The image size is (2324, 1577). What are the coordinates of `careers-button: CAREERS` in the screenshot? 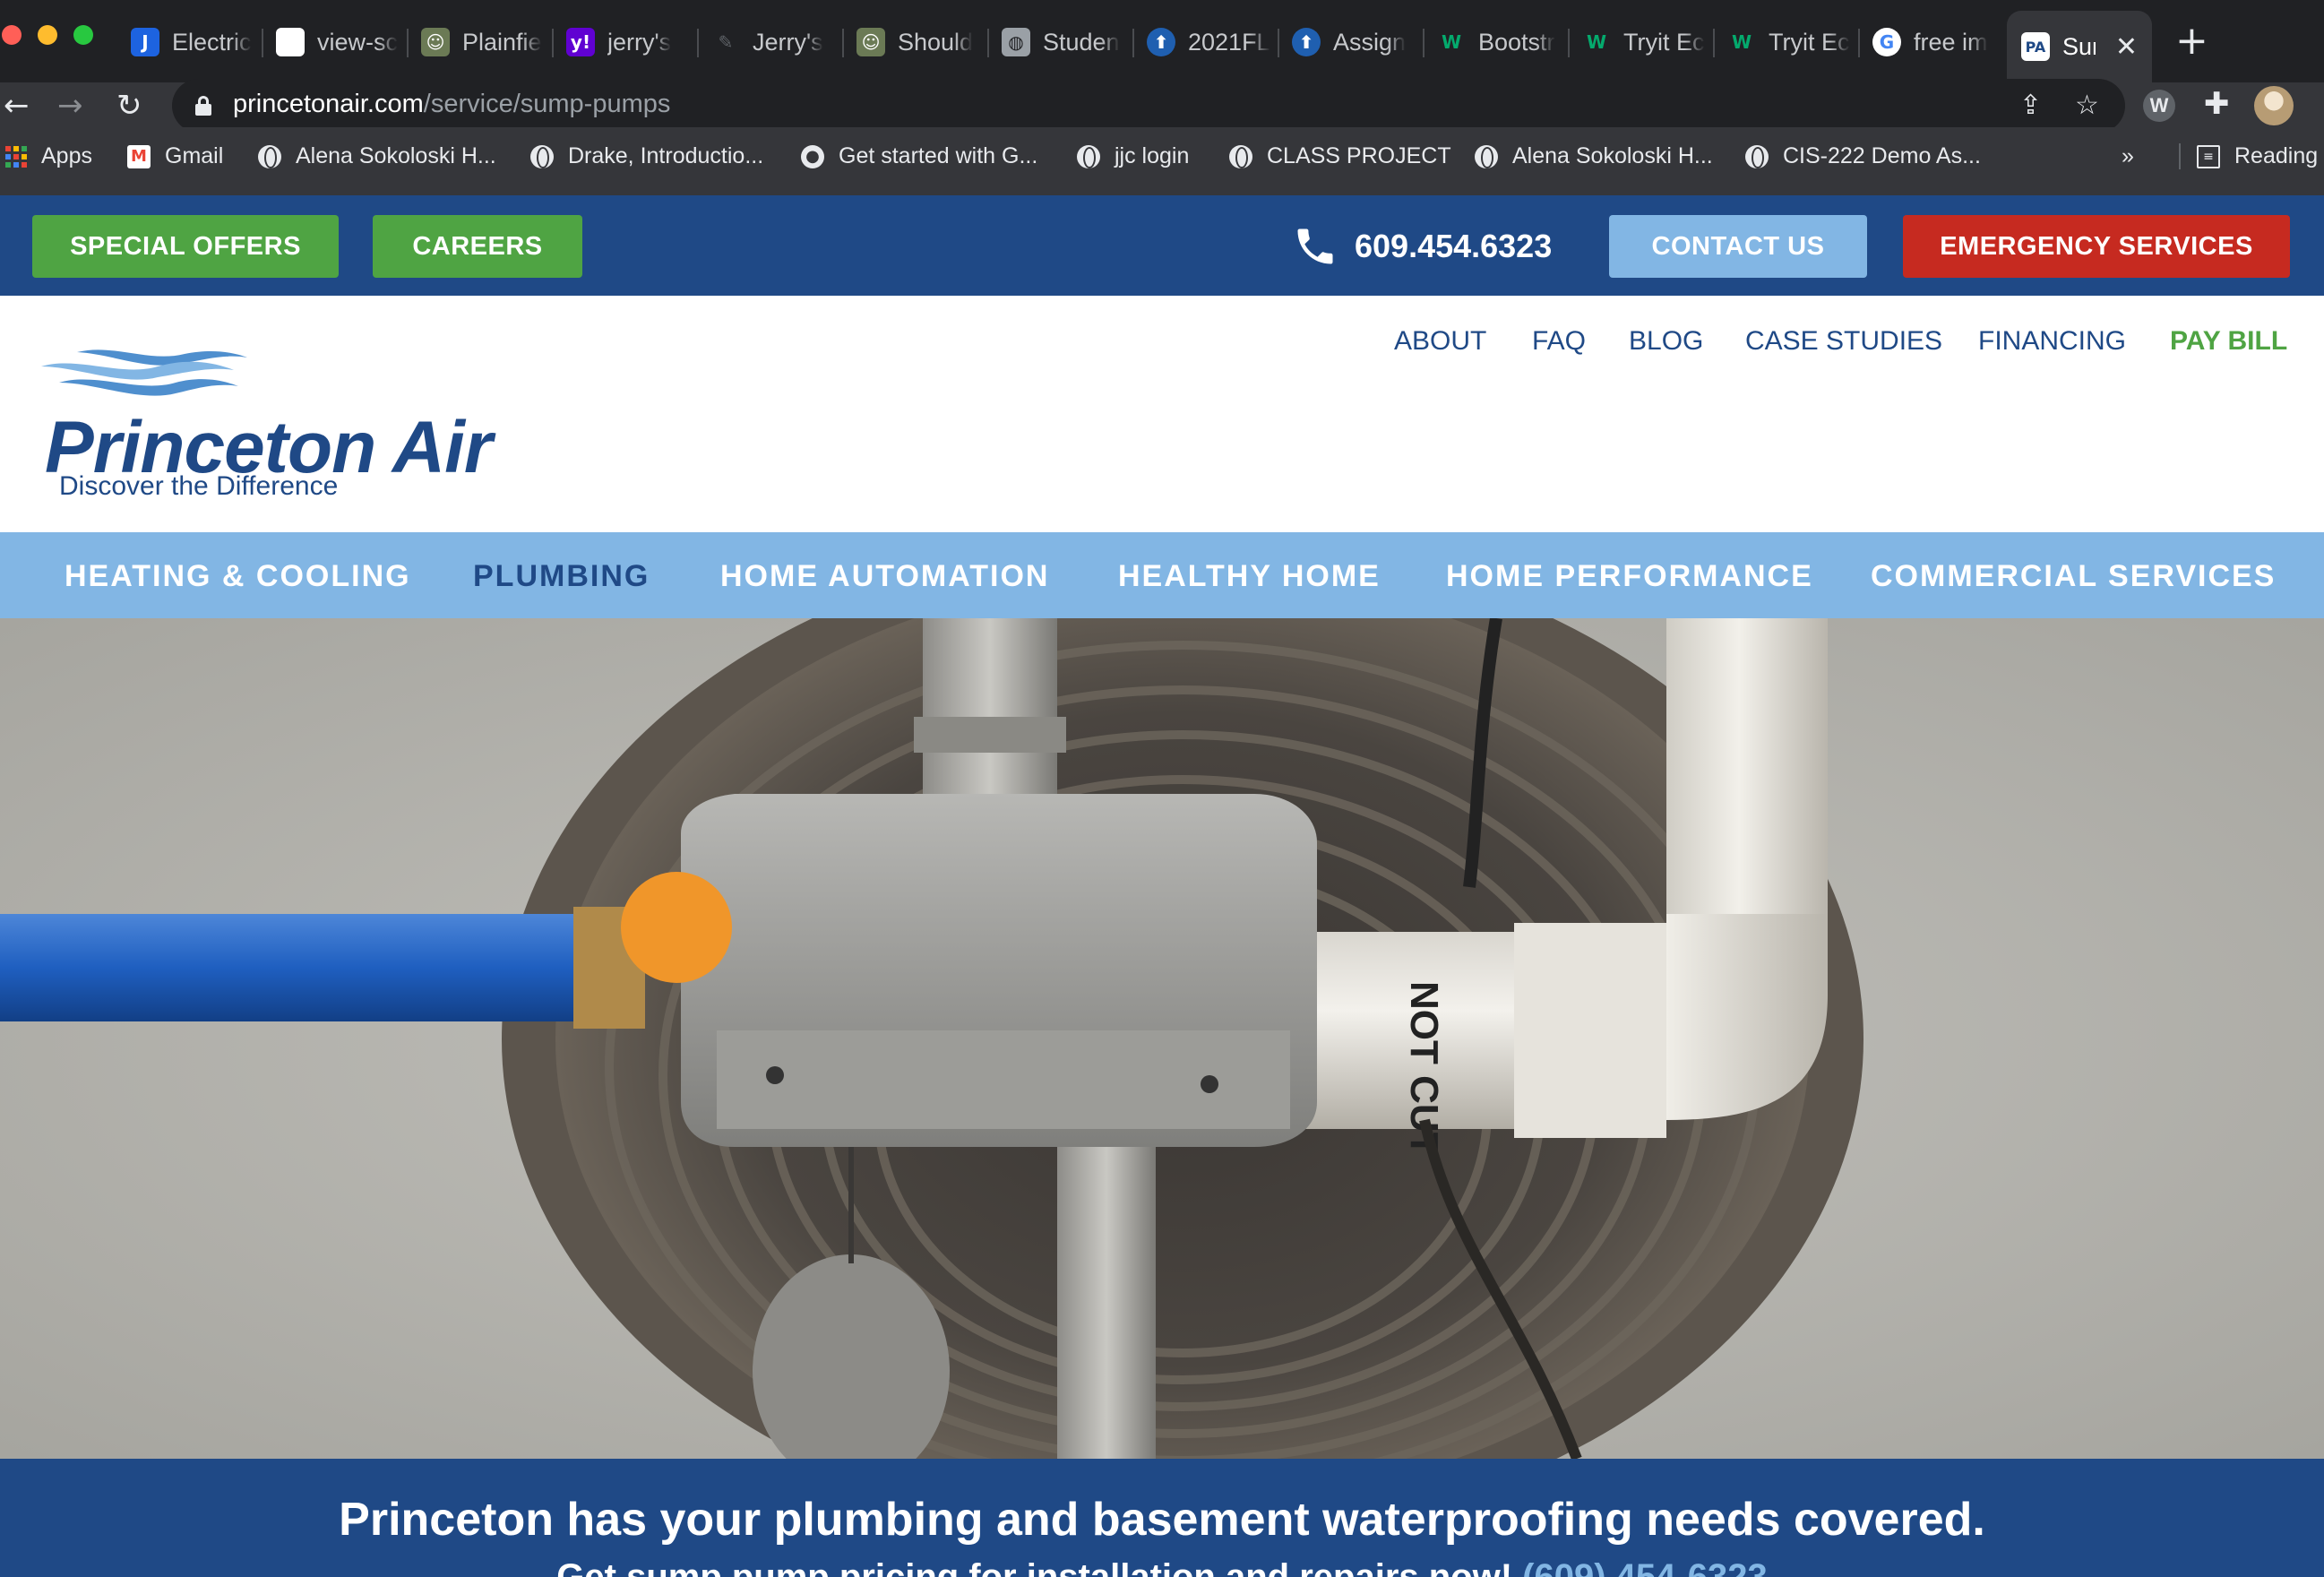 It's located at (477, 246).